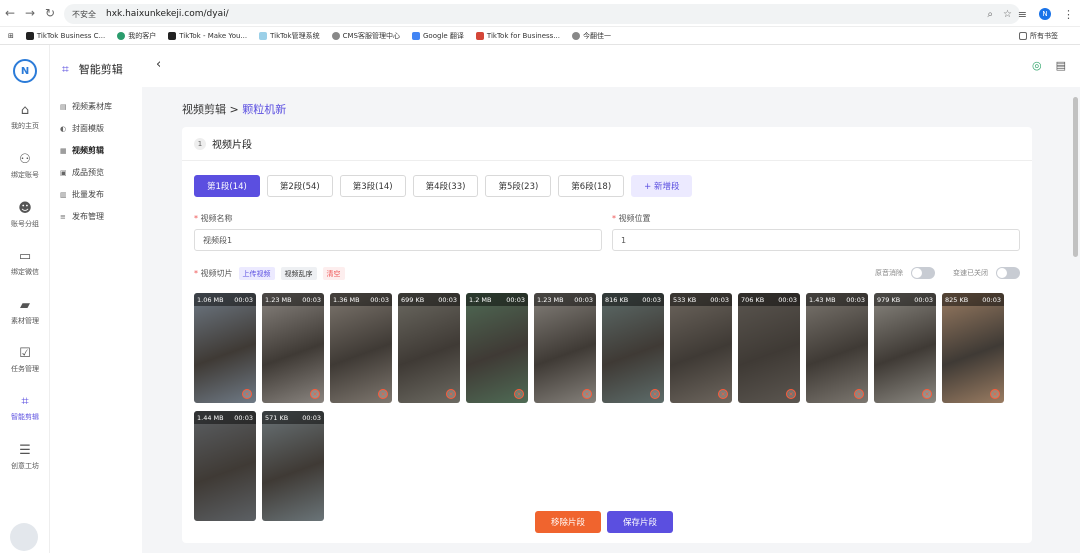 This screenshot has width=1080, height=553. What do you see at coordinates (1037, 65) in the screenshot?
I see `wechat-icon: ◎` at bounding box center [1037, 65].